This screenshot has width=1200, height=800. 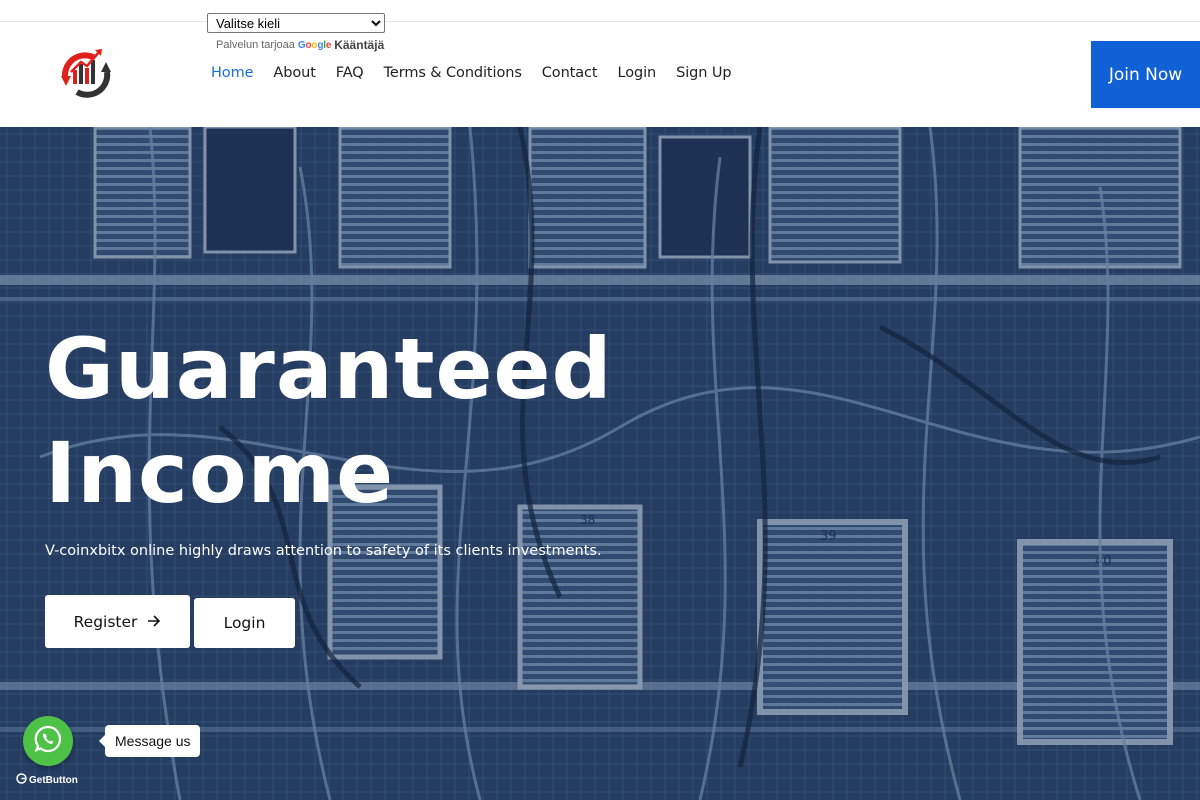 I want to click on nav-login: Login, so click(x=637, y=73).